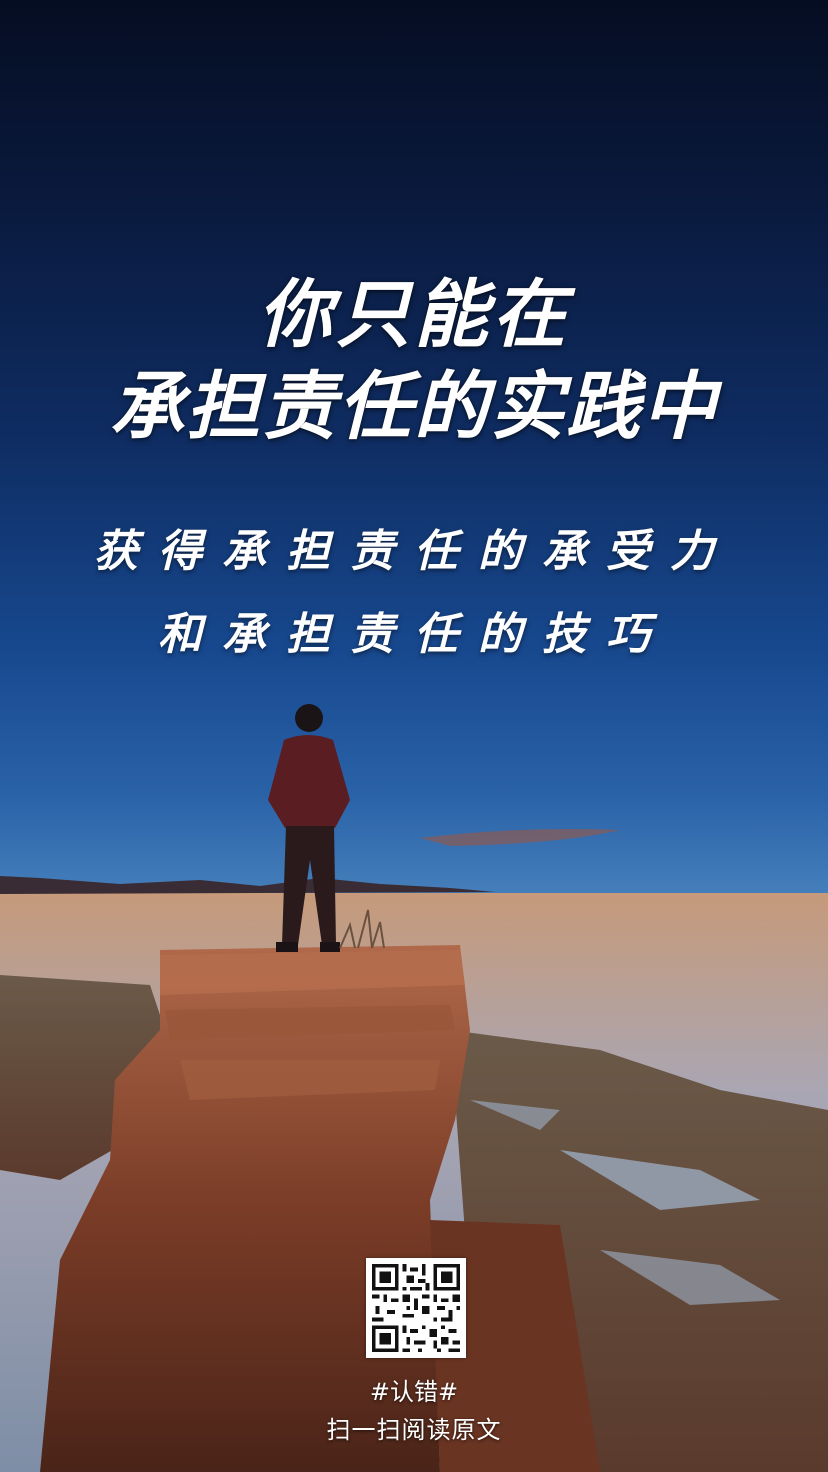 This screenshot has height=1472, width=828. What do you see at coordinates (414, 407) in the screenshot?
I see `headline-line-2: 承担责任的实践中` at bounding box center [414, 407].